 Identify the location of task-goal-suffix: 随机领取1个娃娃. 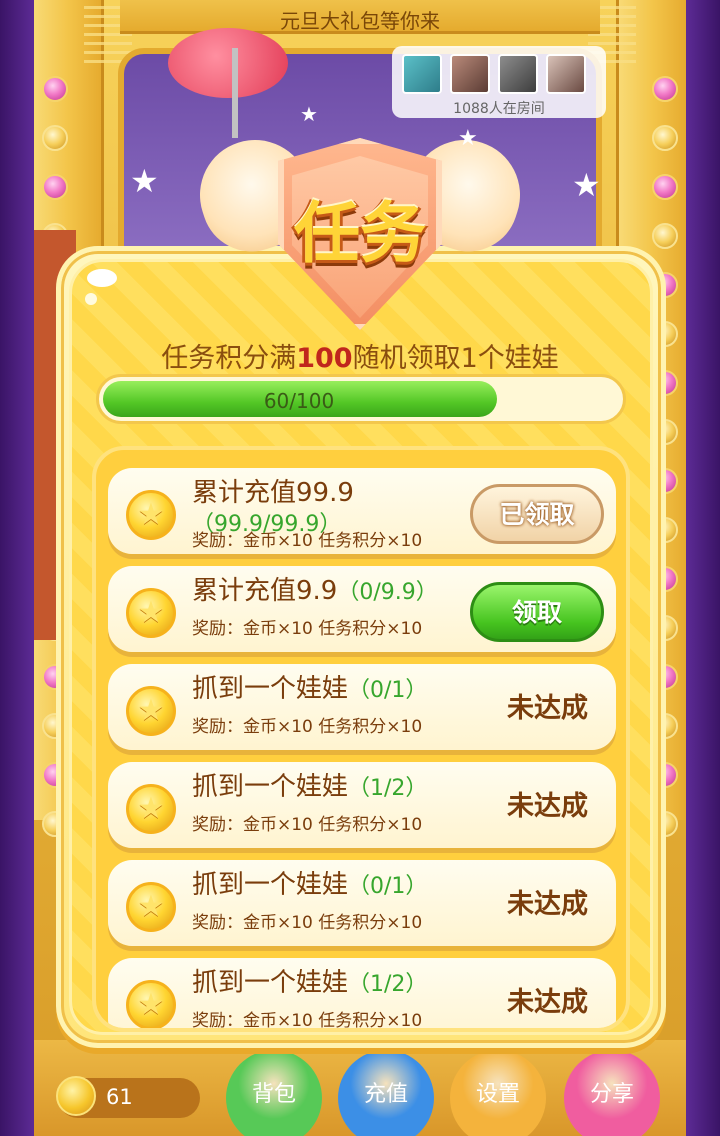
(455, 358).